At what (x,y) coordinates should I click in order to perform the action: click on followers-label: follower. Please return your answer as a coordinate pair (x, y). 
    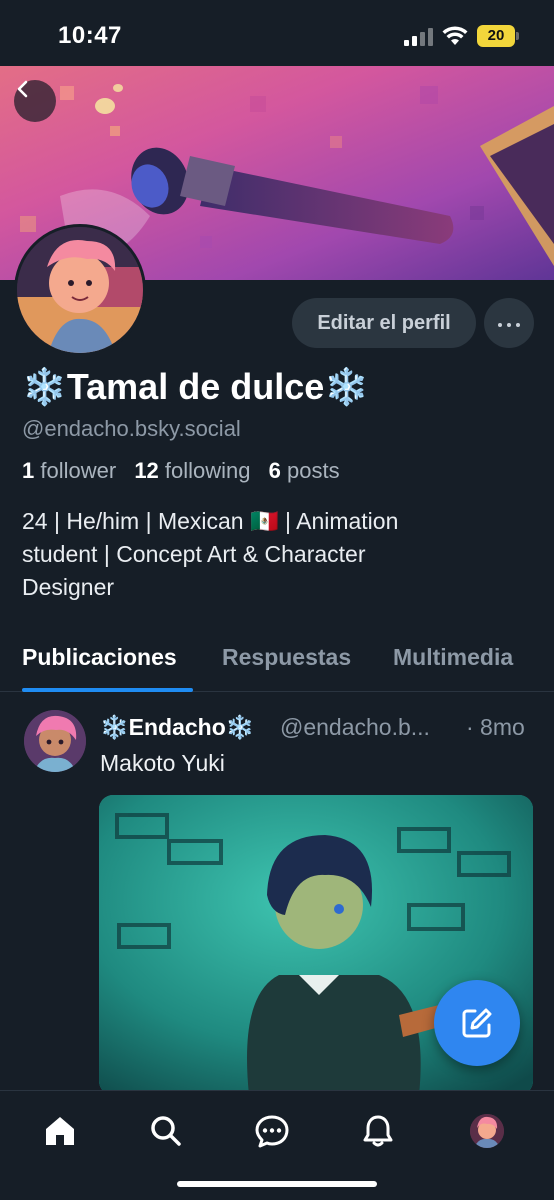
    Looking at the image, I should click on (78, 470).